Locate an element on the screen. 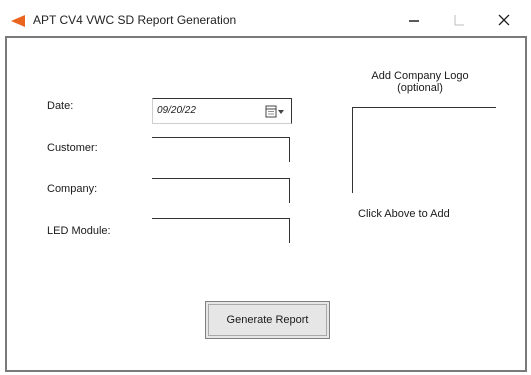  generate-report-label: Generate Report is located at coordinates (267, 320).